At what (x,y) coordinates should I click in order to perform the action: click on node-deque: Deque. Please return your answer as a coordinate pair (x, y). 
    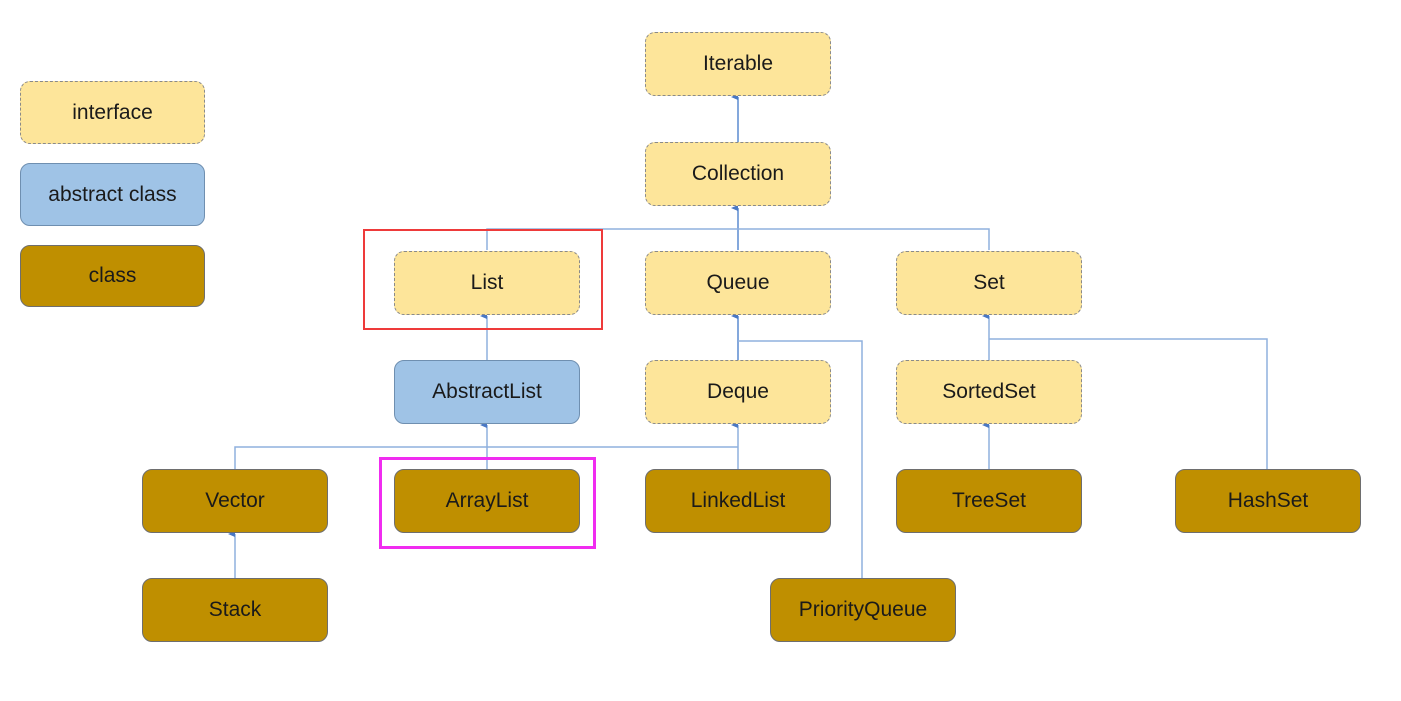
    Looking at the image, I should click on (738, 392).